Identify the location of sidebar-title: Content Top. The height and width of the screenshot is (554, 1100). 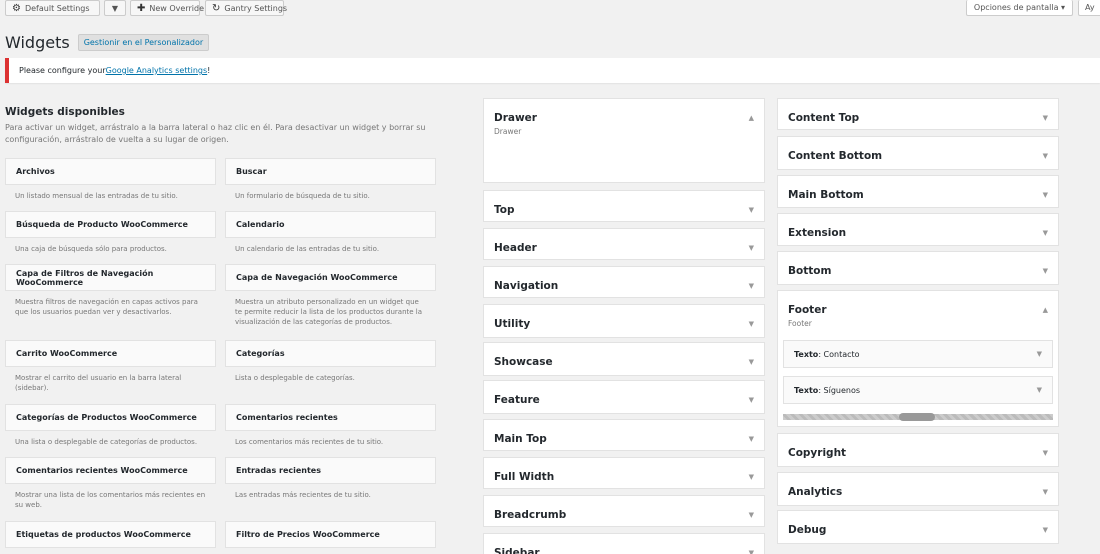
(824, 117).